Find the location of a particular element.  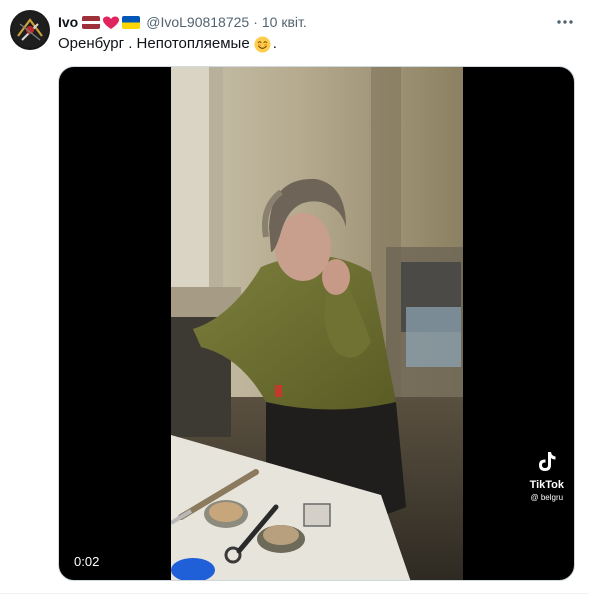

tweet-text-body: Оренбург . Непотопляемые is located at coordinates (154, 43).